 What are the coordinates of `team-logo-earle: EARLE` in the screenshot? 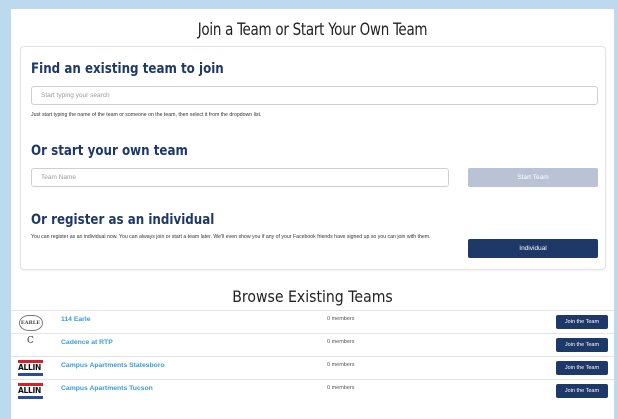 It's located at (30, 322).